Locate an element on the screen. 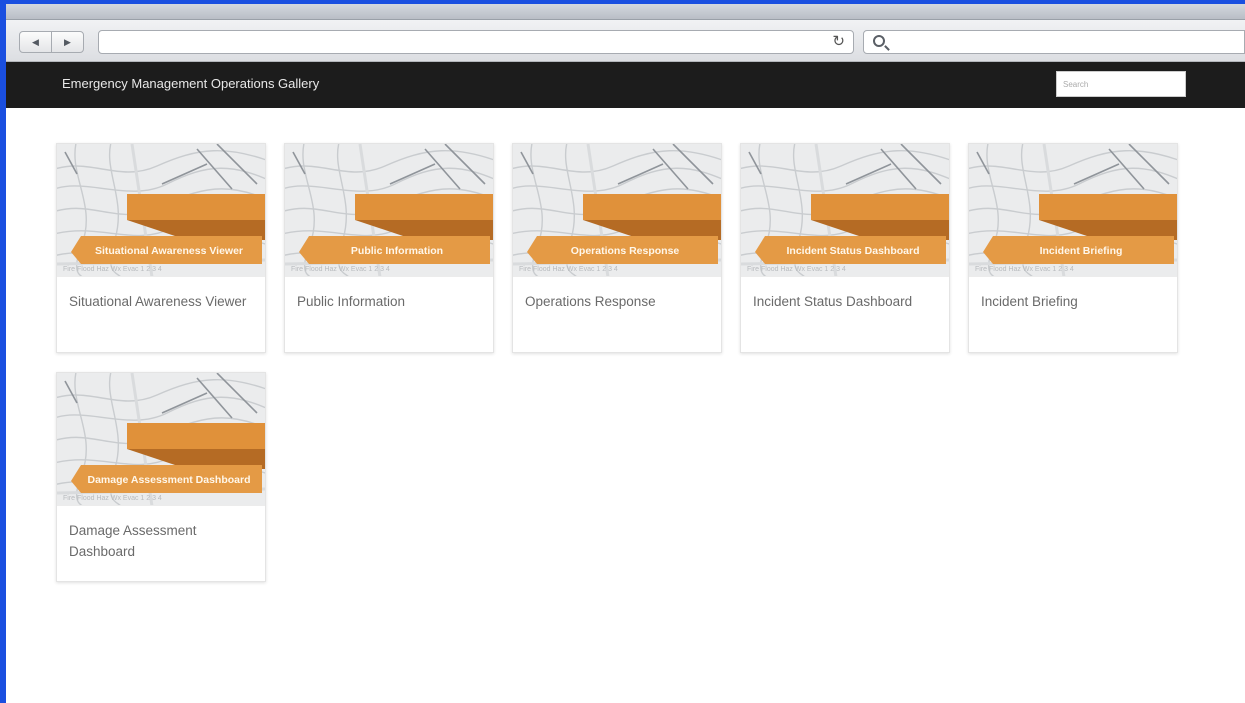 This screenshot has width=1245, height=703. page-title: Emergency Management Operations Gallery is located at coordinates (191, 83).